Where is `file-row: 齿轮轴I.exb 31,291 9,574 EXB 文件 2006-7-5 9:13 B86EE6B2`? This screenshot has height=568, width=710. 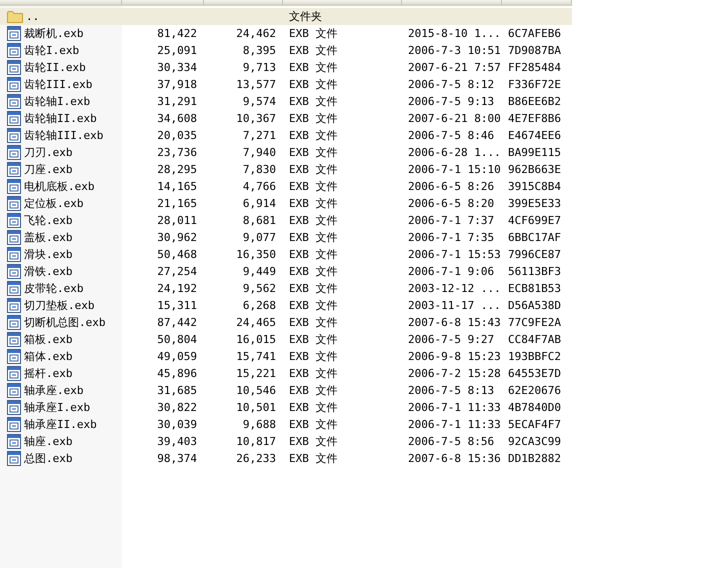
file-row: 齿轮轴I.exb 31,291 9,574 EXB 文件 2006-7-5 9:13 B86EE6B2 is located at coordinates (286, 101).